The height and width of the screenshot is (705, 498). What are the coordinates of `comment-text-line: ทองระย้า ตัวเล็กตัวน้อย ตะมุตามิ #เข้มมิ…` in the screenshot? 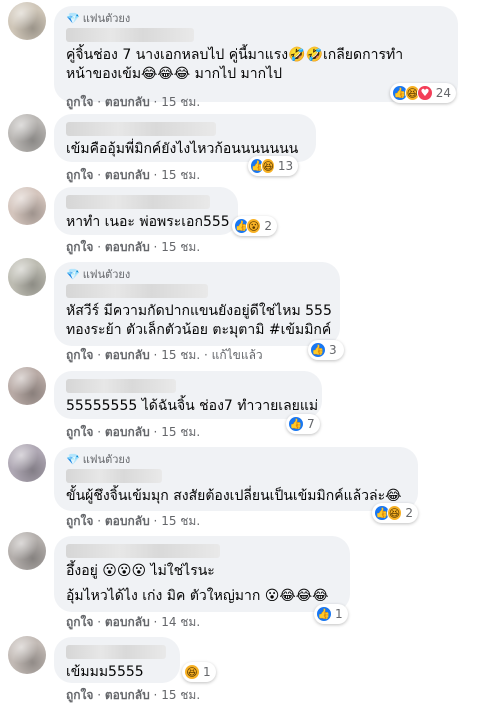 It's located at (199, 330).